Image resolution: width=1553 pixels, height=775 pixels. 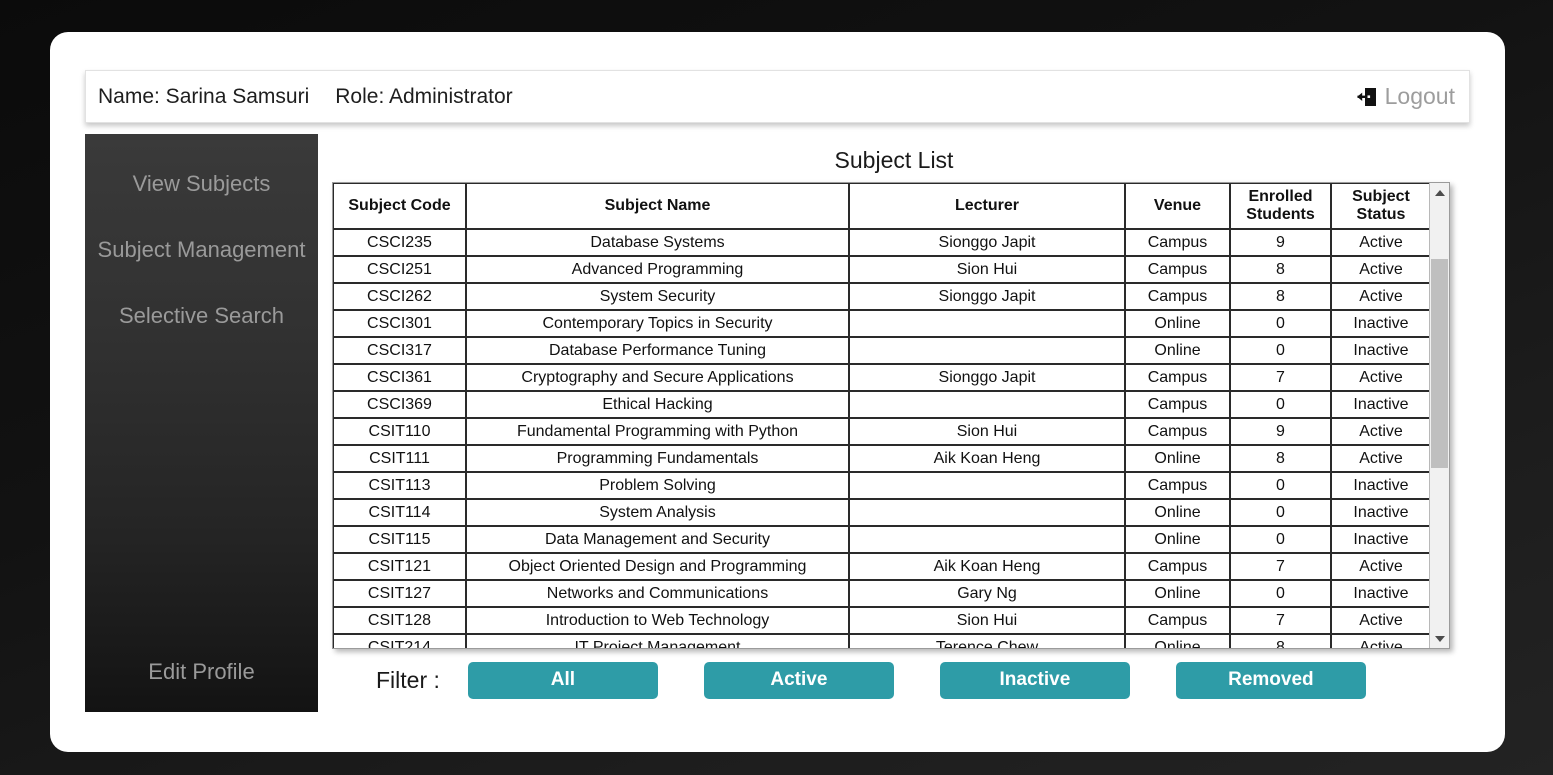 I want to click on logout-button: Logout, so click(x=1405, y=96).